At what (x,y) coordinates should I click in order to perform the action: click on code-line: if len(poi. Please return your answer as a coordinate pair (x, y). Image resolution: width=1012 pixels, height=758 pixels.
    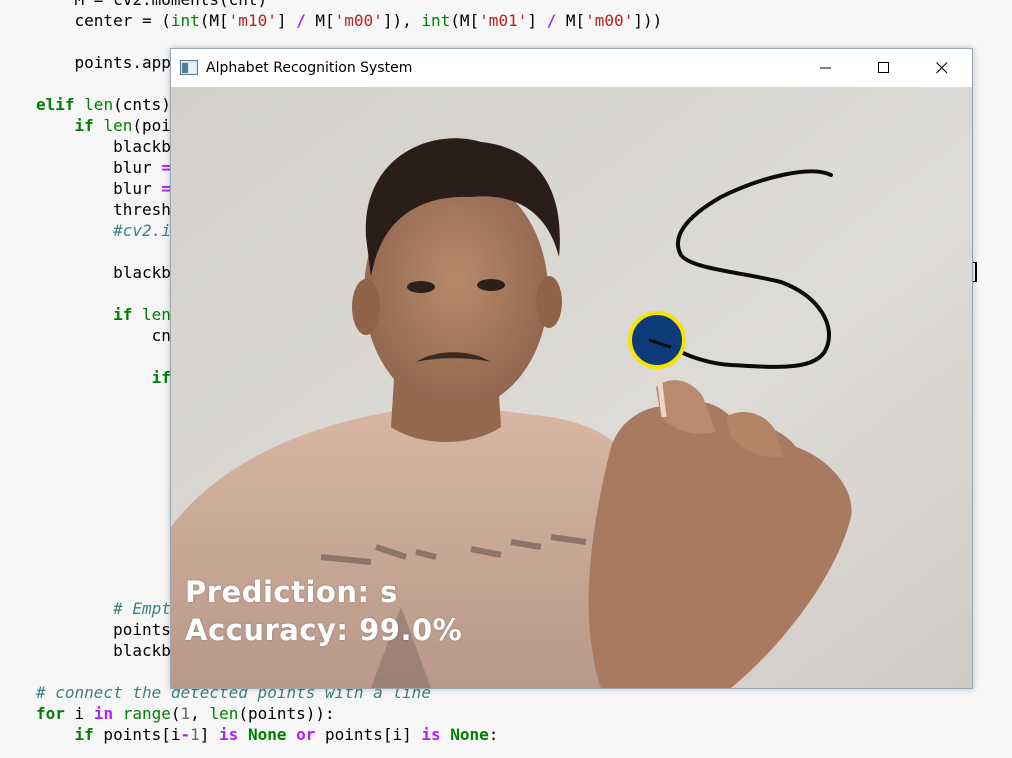
    Looking at the image, I should click on (103, 125).